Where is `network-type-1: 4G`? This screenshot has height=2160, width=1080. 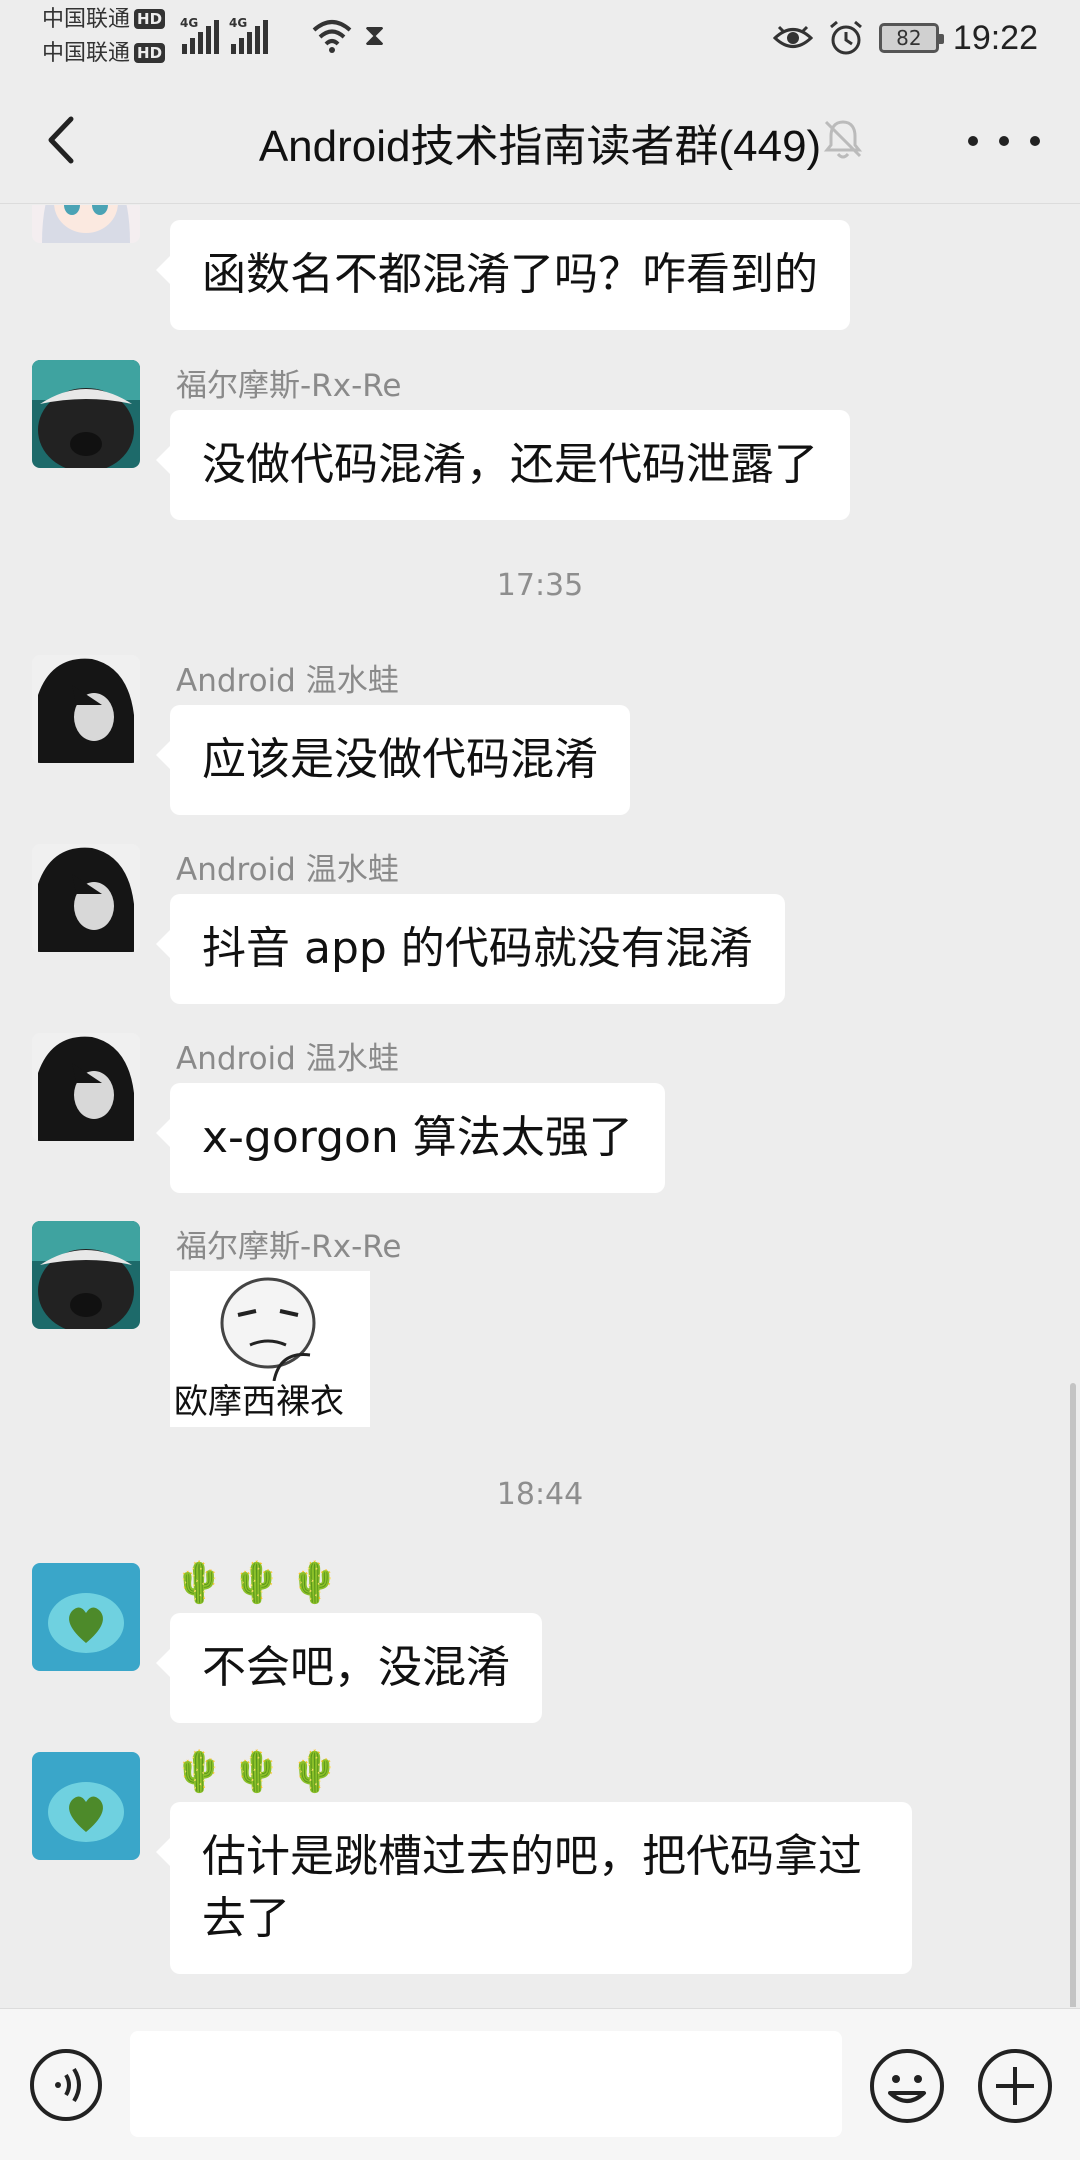
network-type-1: 4G is located at coordinates (189, 23).